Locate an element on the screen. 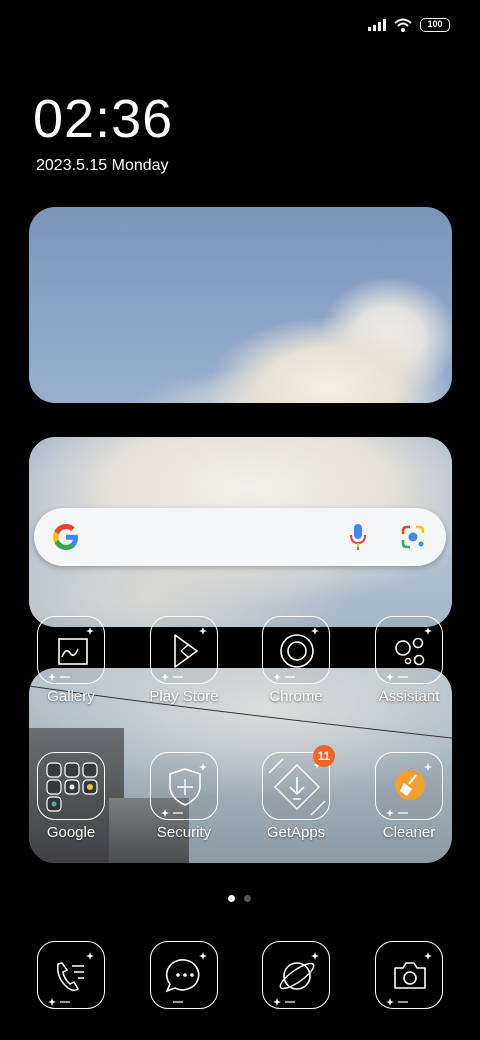  app-cleaner: Cleaner is located at coordinates (409, 796).